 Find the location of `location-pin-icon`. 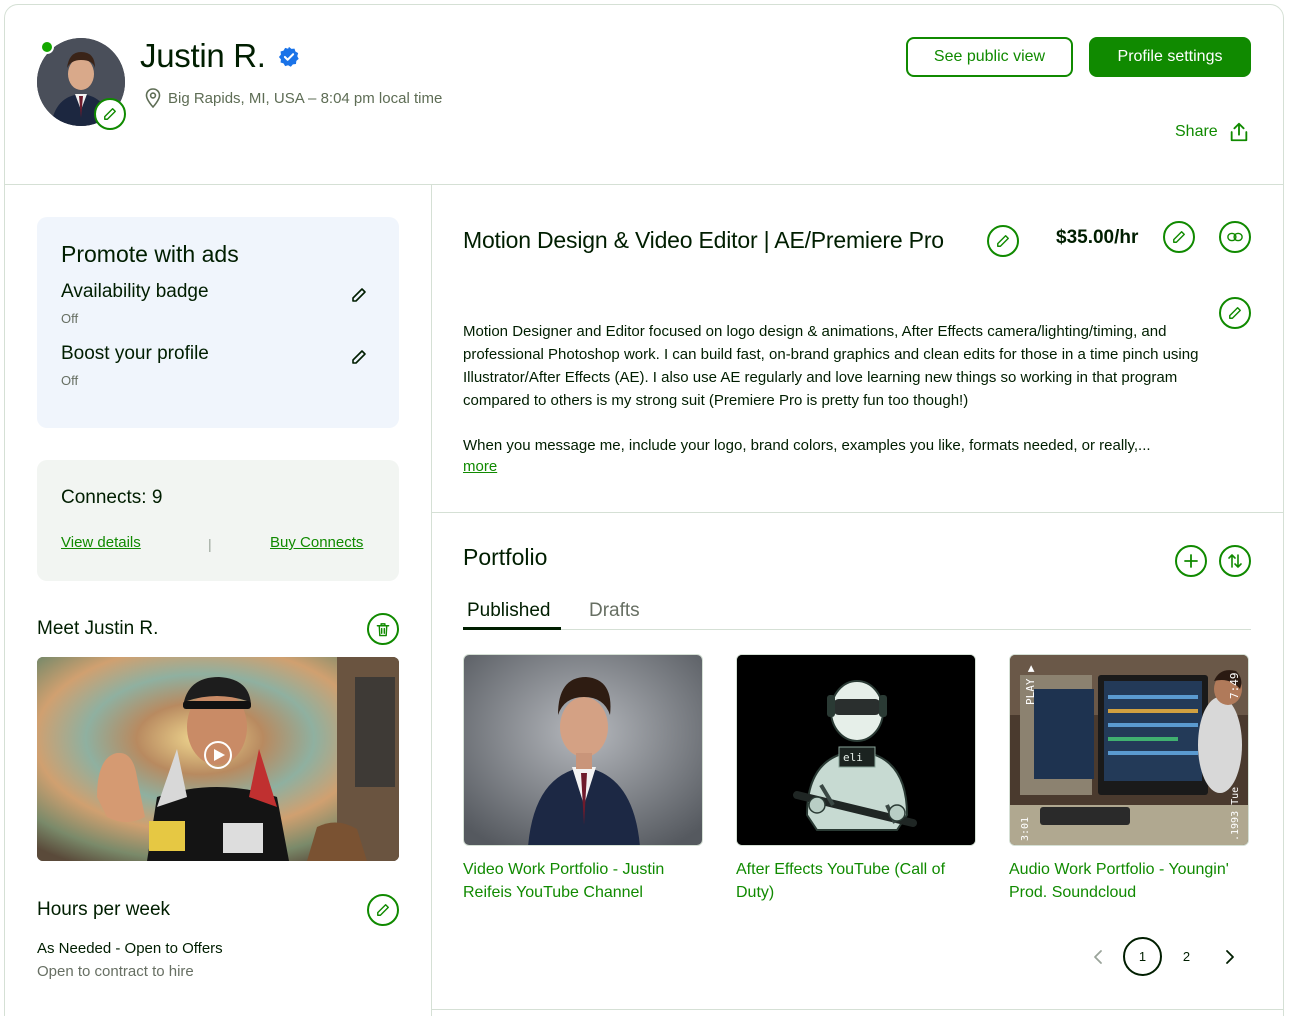

location-pin-icon is located at coordinates (153, 98).